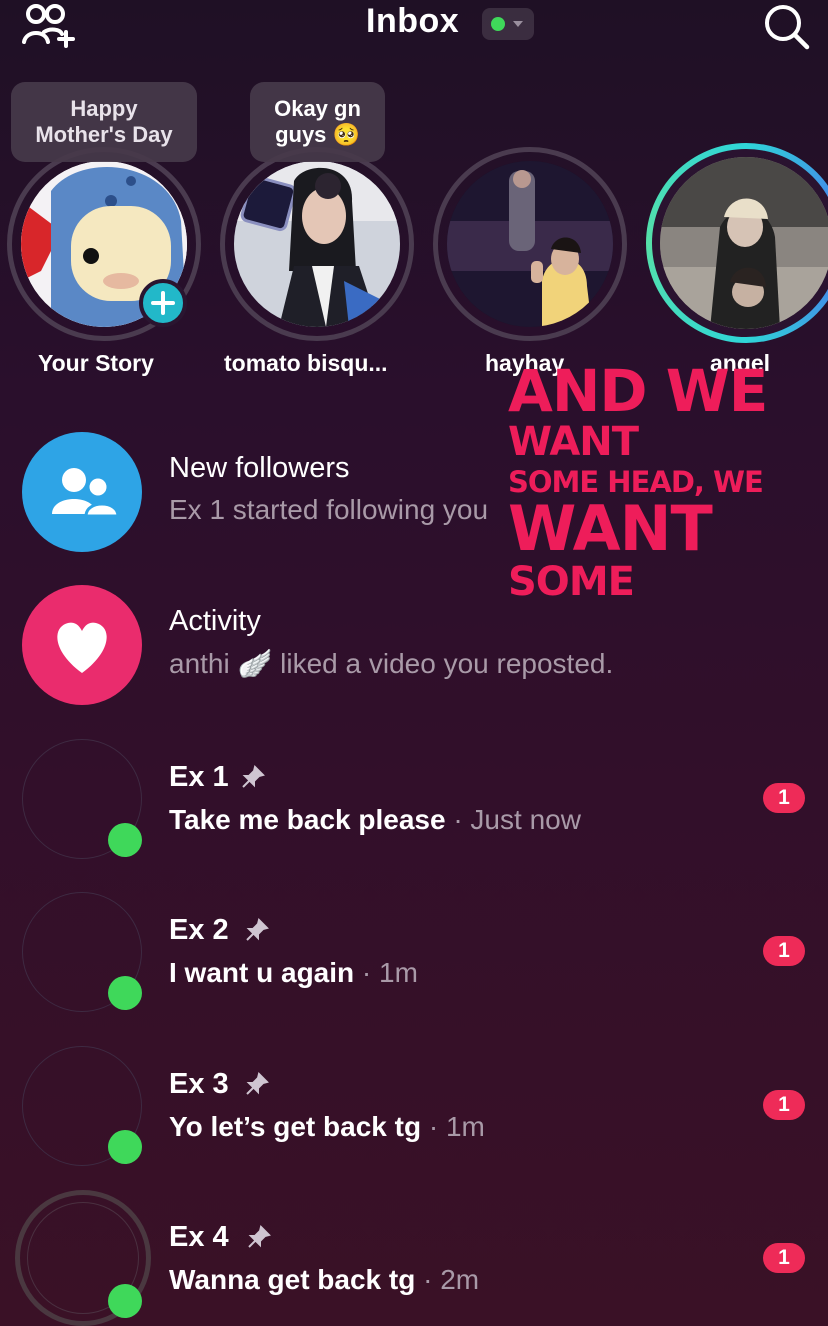 The width and height of the screenshot is (828, 1326). What do you see at coordinates (447, 663) in the screenshot?
I see `activity-text: liked a video you reposted.` at bounding box center [447, 663].